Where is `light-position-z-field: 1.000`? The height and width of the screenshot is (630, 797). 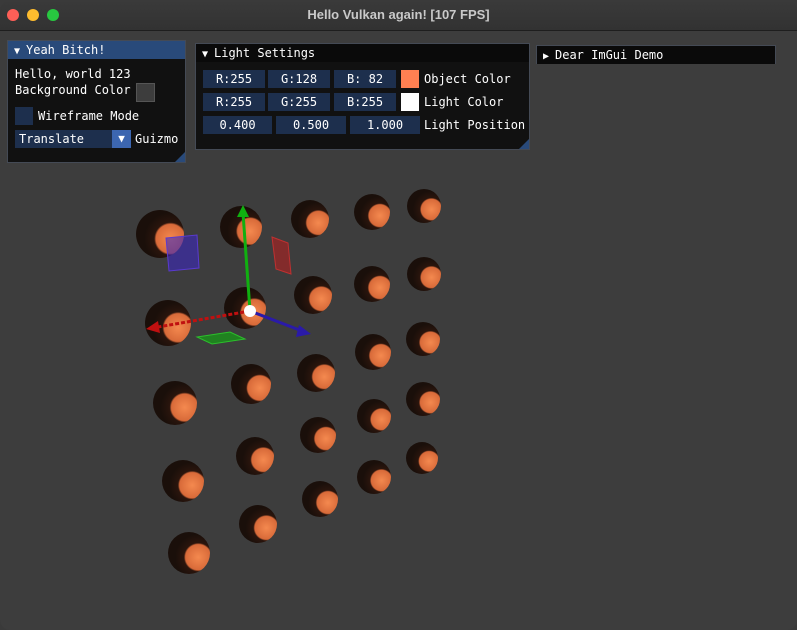 light-position-z-field: 1.000 is located at coordinates (385, 125).